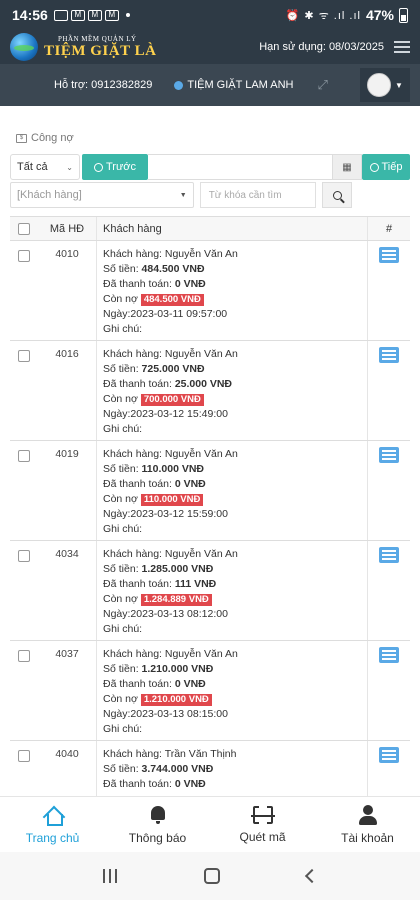 Image resolution: width=420 pixels, height=900 pixels. I want to click on arrow-left-circle-icon, so click(98, 167).